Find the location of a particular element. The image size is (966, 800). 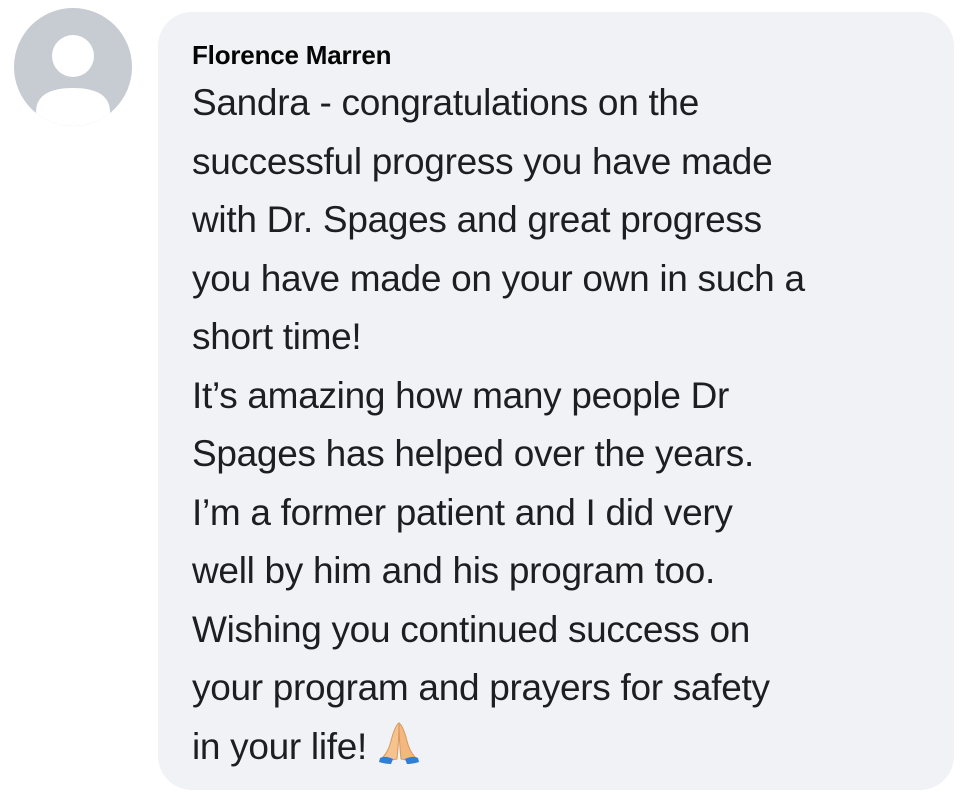

comment-line: your program and prayers for safety is located at coordinates (481, 687).